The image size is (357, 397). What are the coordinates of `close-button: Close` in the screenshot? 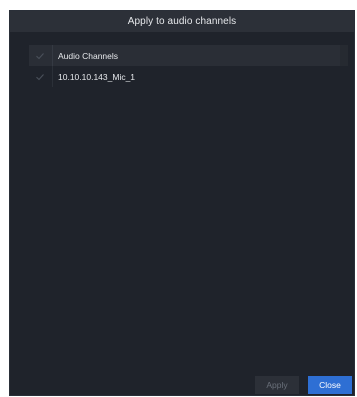 It's located at (330, 385).